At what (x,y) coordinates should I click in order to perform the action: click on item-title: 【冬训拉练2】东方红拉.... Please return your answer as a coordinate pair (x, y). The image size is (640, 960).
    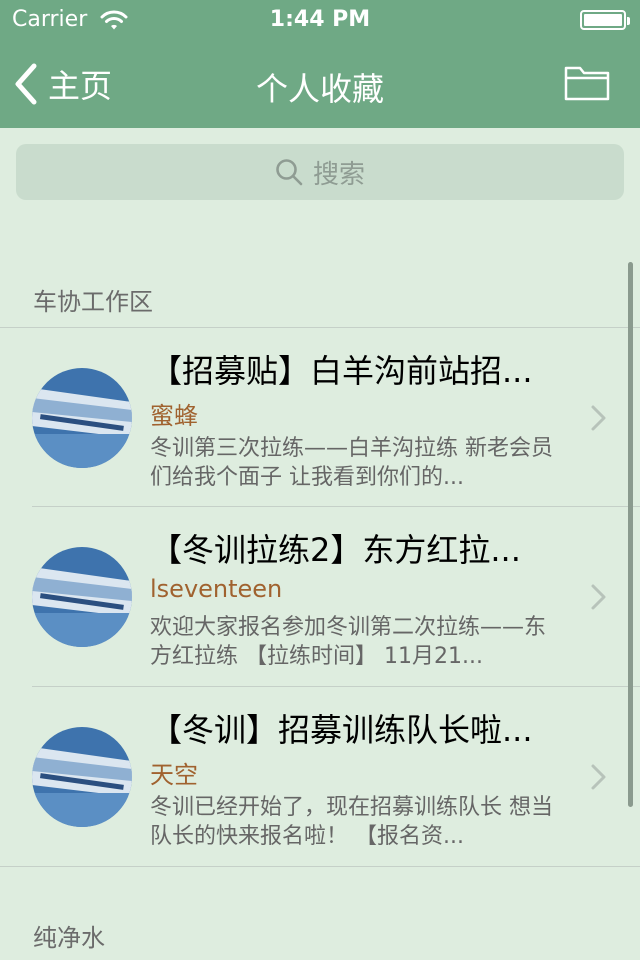
    Looking at the image, I should click on (335, 550).